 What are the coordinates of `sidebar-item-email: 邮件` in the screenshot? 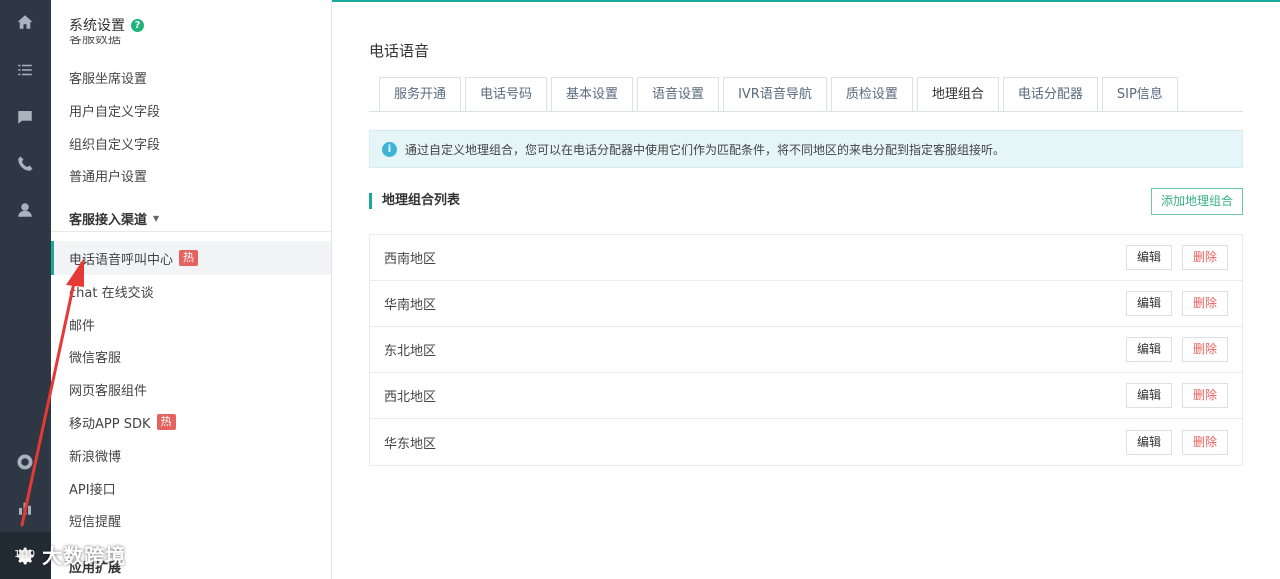 It's located at (82, 324).